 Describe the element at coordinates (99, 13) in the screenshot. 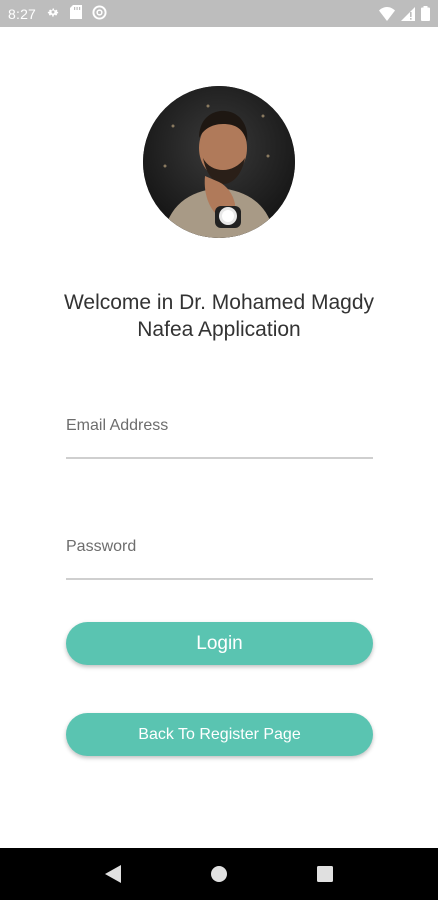

I see `no-disturb-icon` at that location.